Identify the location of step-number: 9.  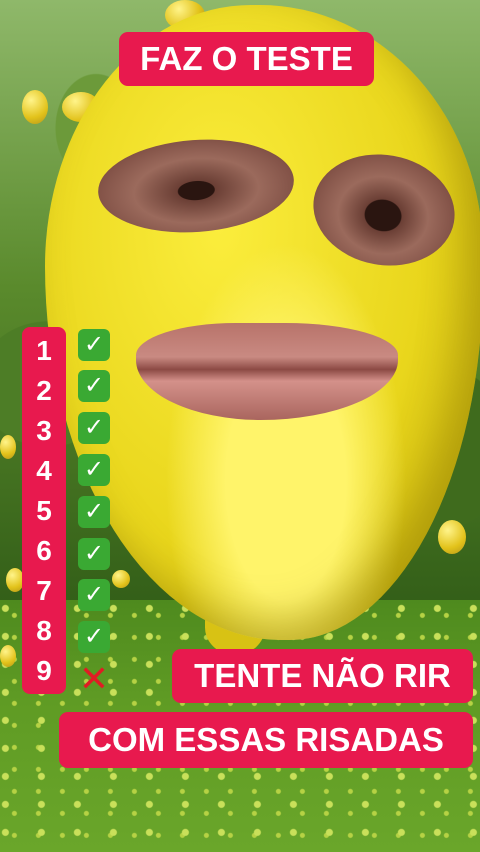
(44, 670).